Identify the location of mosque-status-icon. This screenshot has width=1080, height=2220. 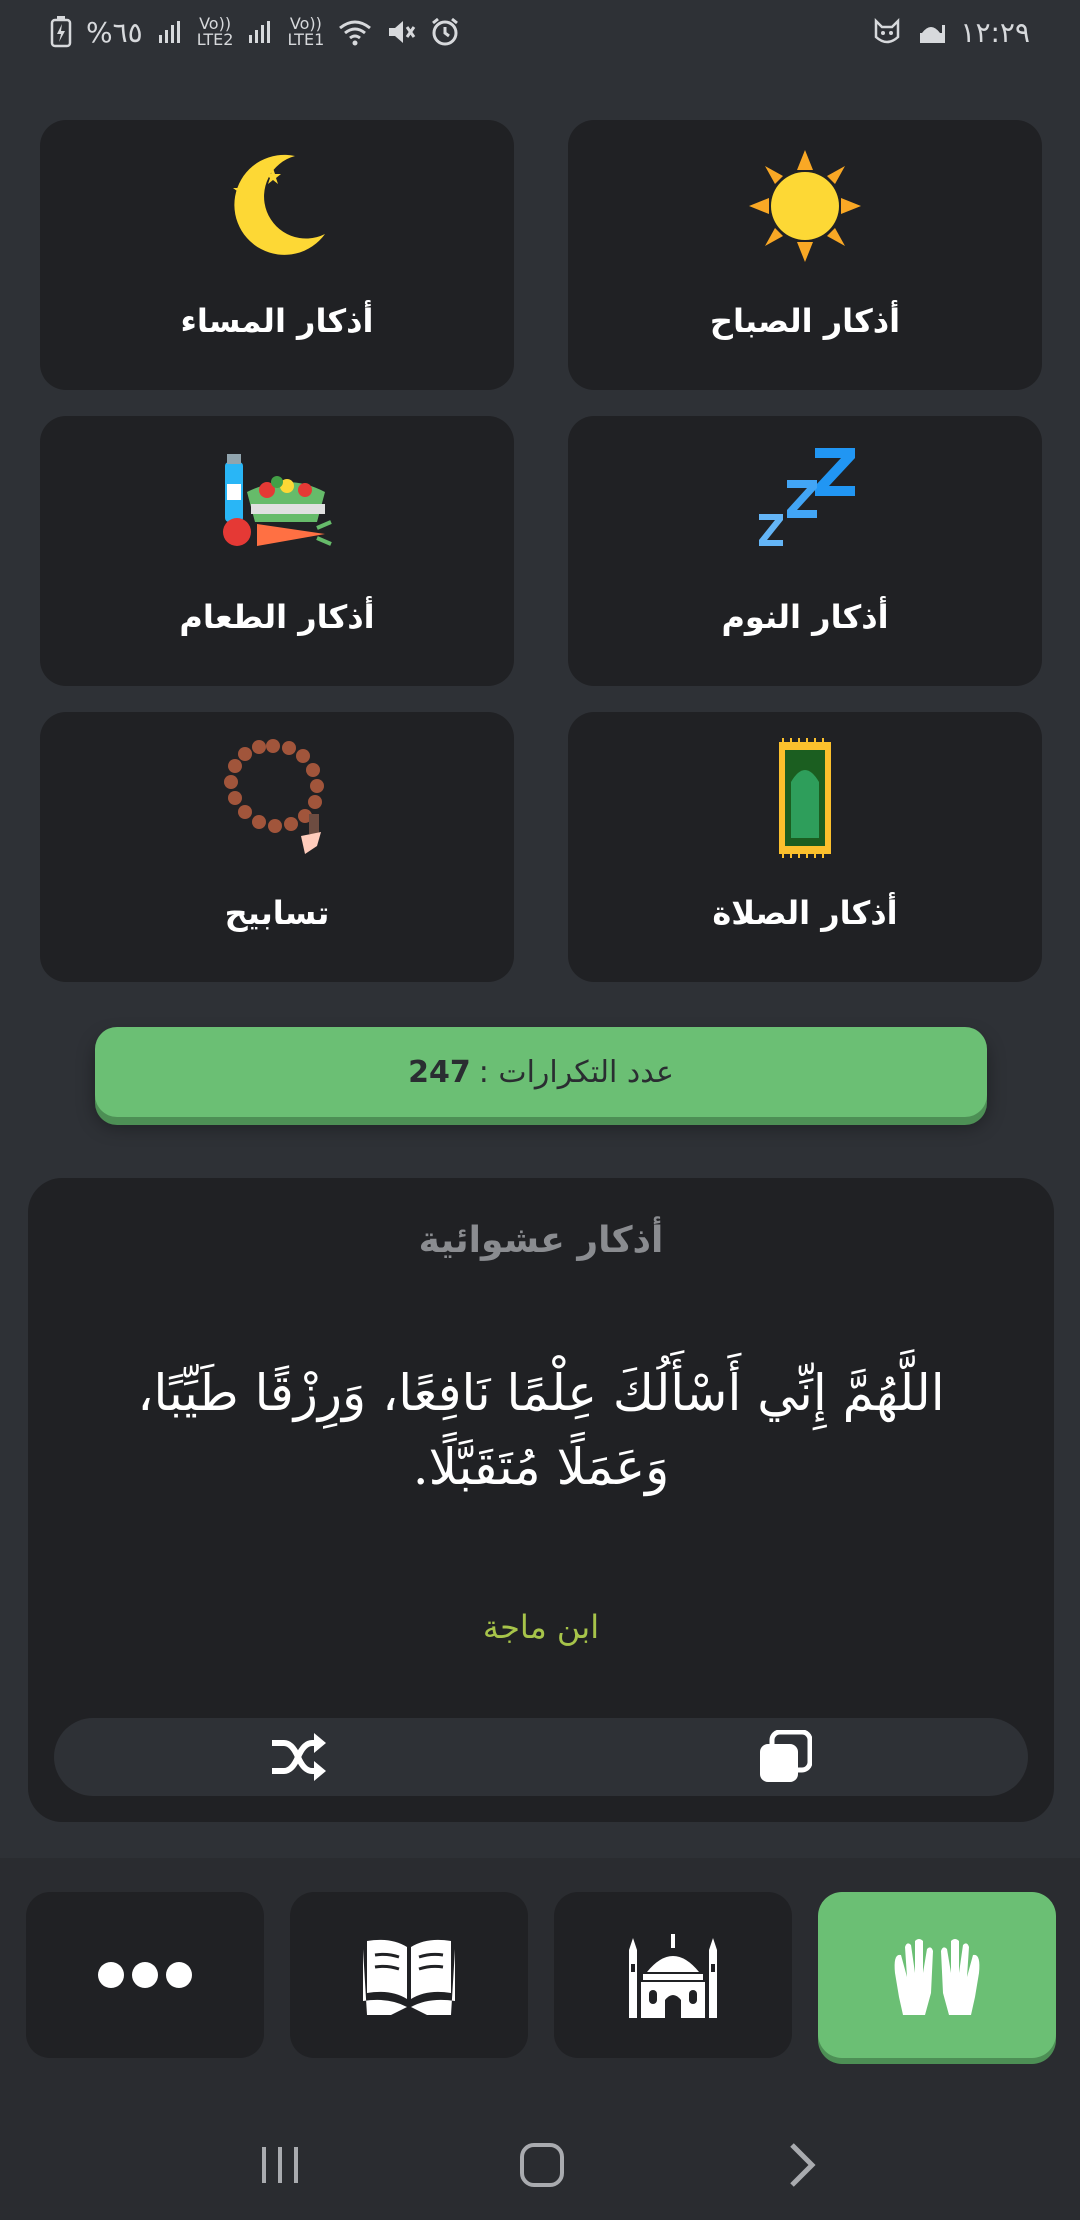
(933, 34).